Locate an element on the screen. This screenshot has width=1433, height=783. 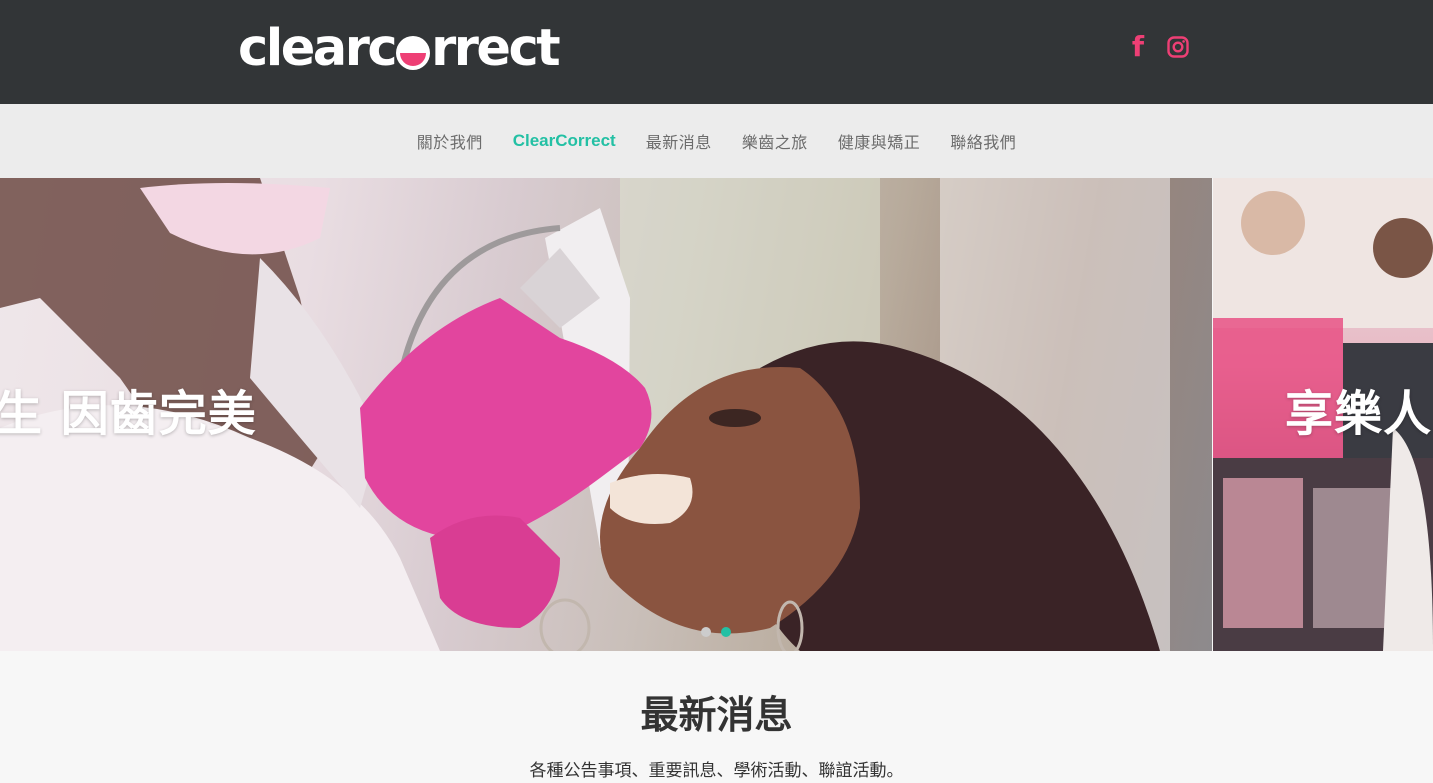
hero-caption-1: 生 因齒完美 is located at coordinates (128, 414).